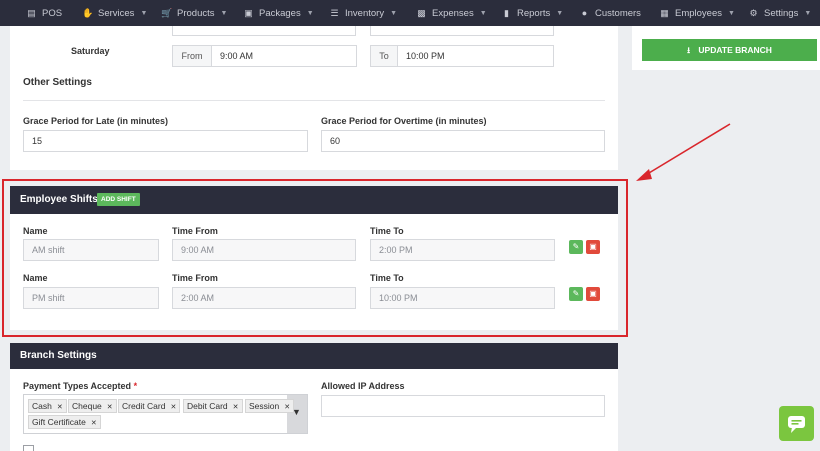  I want to click on nav-item-reports: ▮ Reports ▼, so click(532, 13).